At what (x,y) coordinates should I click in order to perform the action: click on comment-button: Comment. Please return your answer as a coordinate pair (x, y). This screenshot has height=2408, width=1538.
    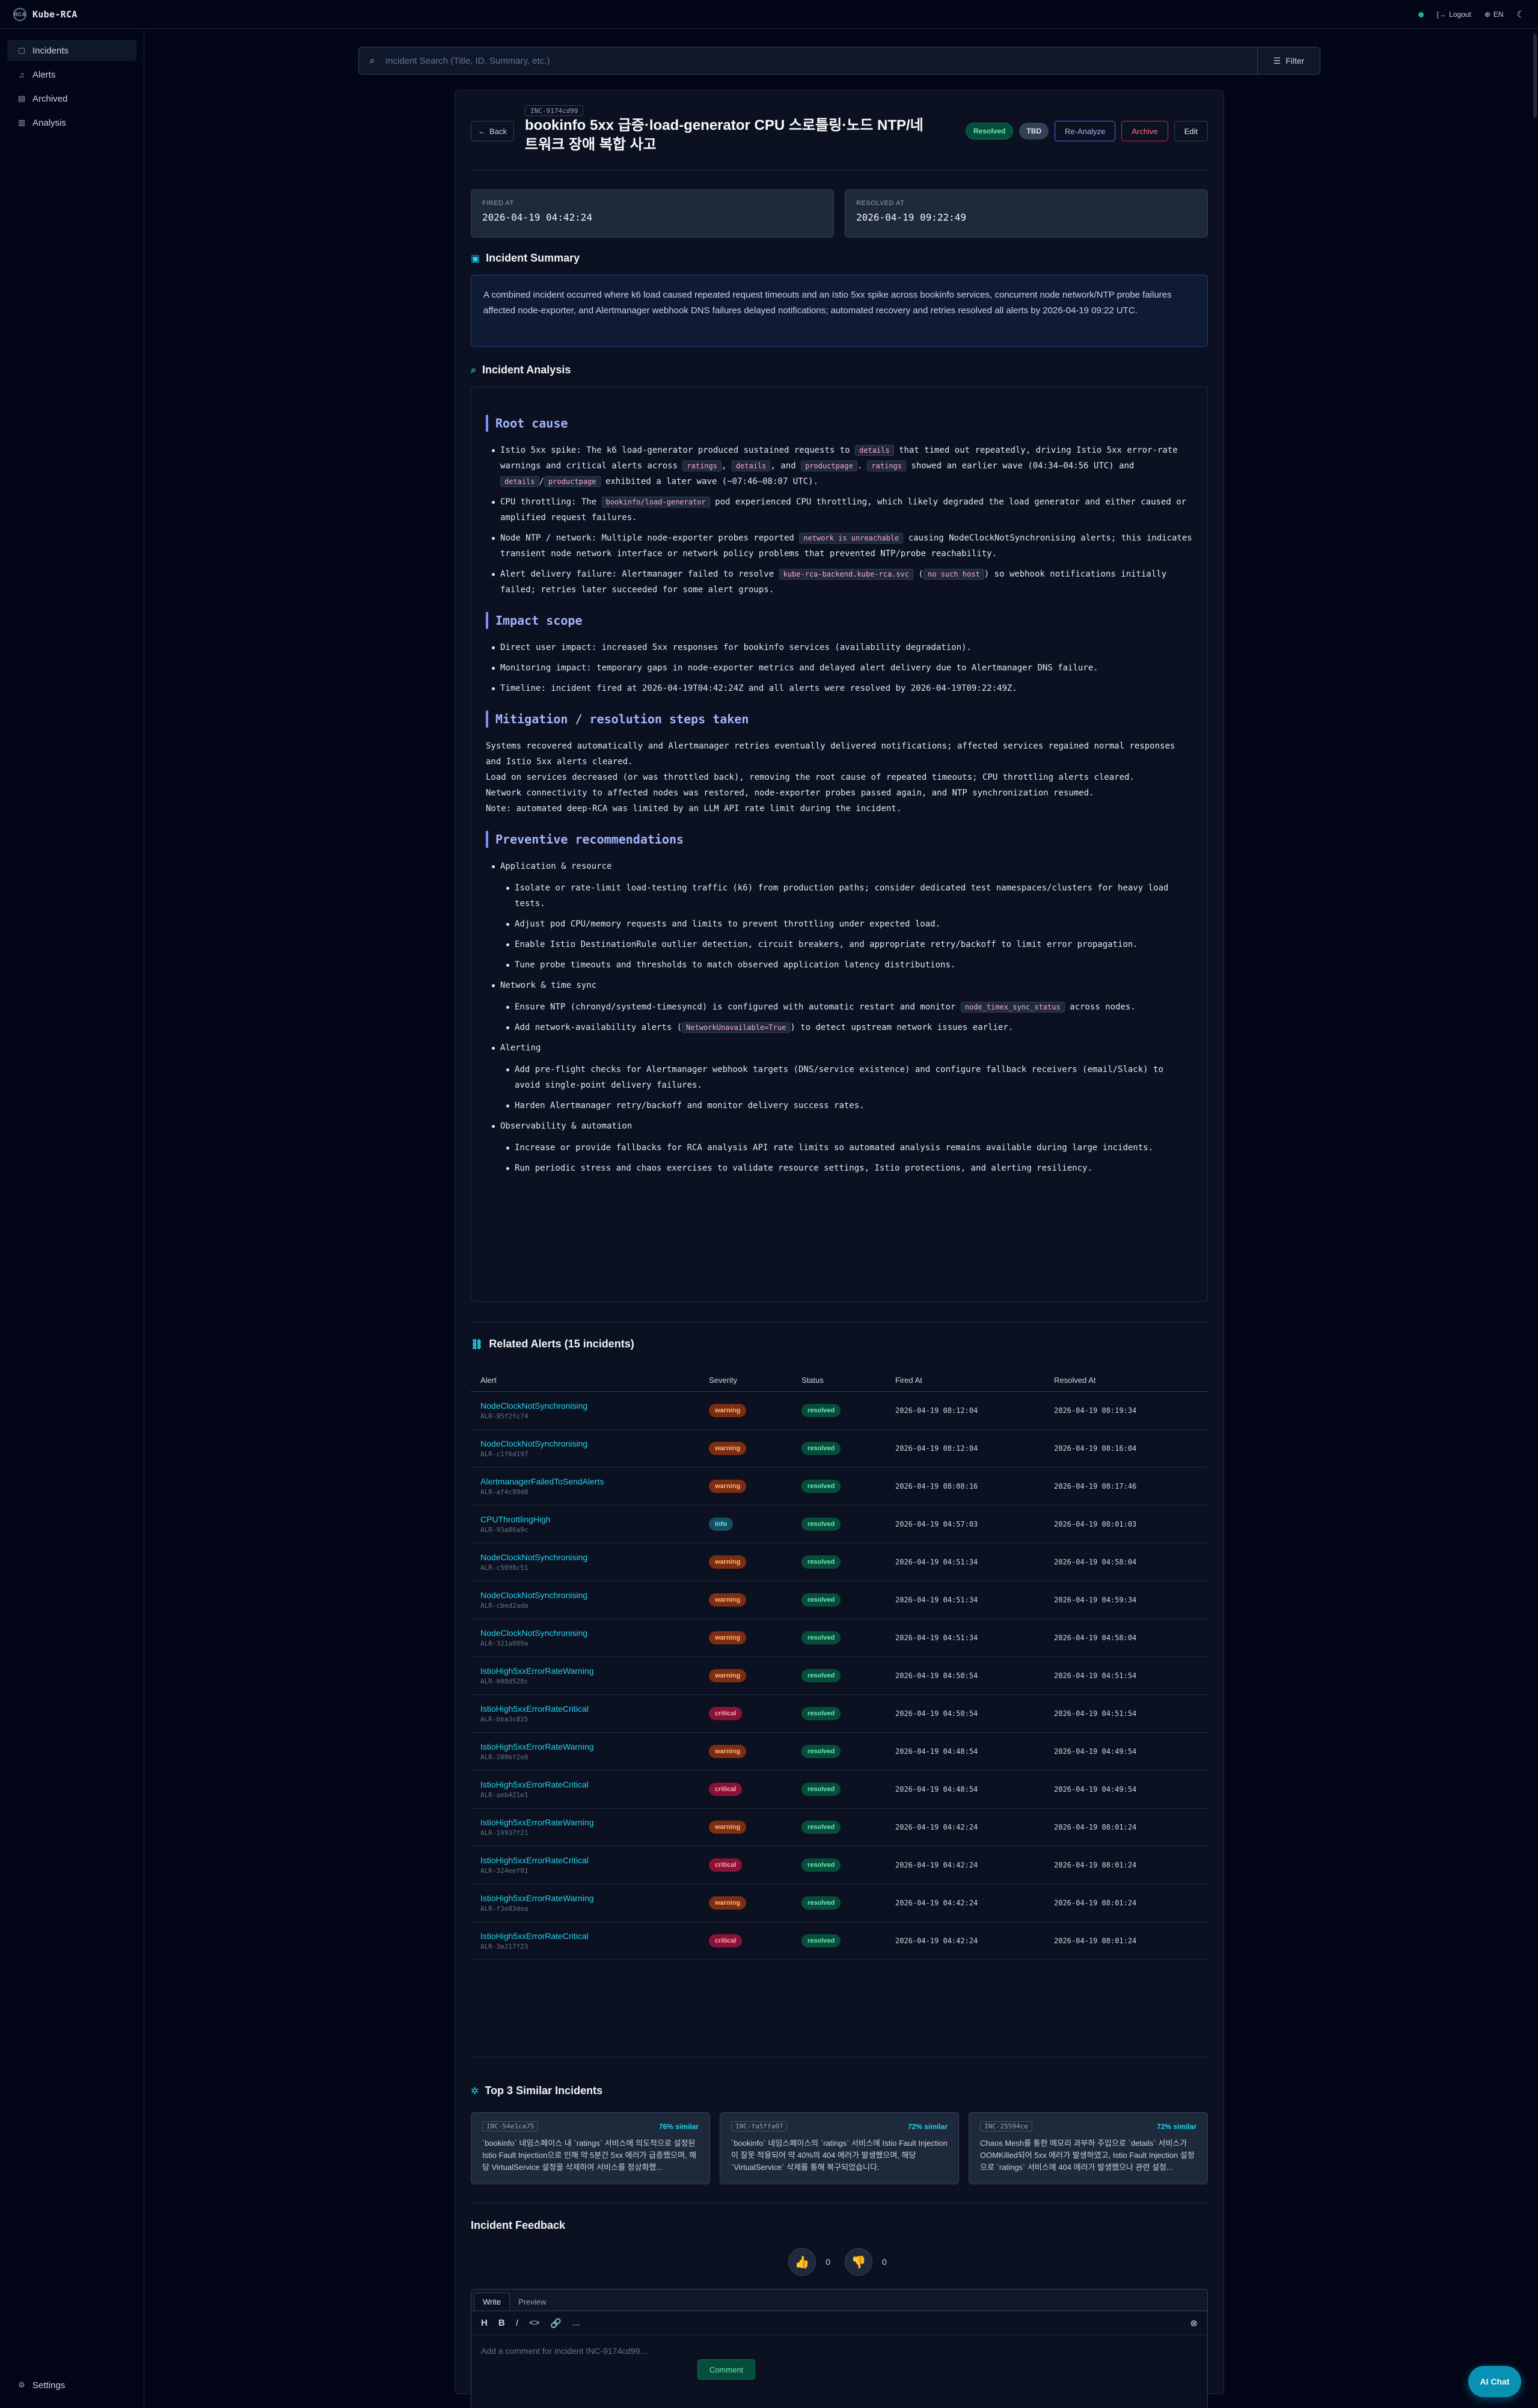
    Looking at the image, I should click on (726, 2369).